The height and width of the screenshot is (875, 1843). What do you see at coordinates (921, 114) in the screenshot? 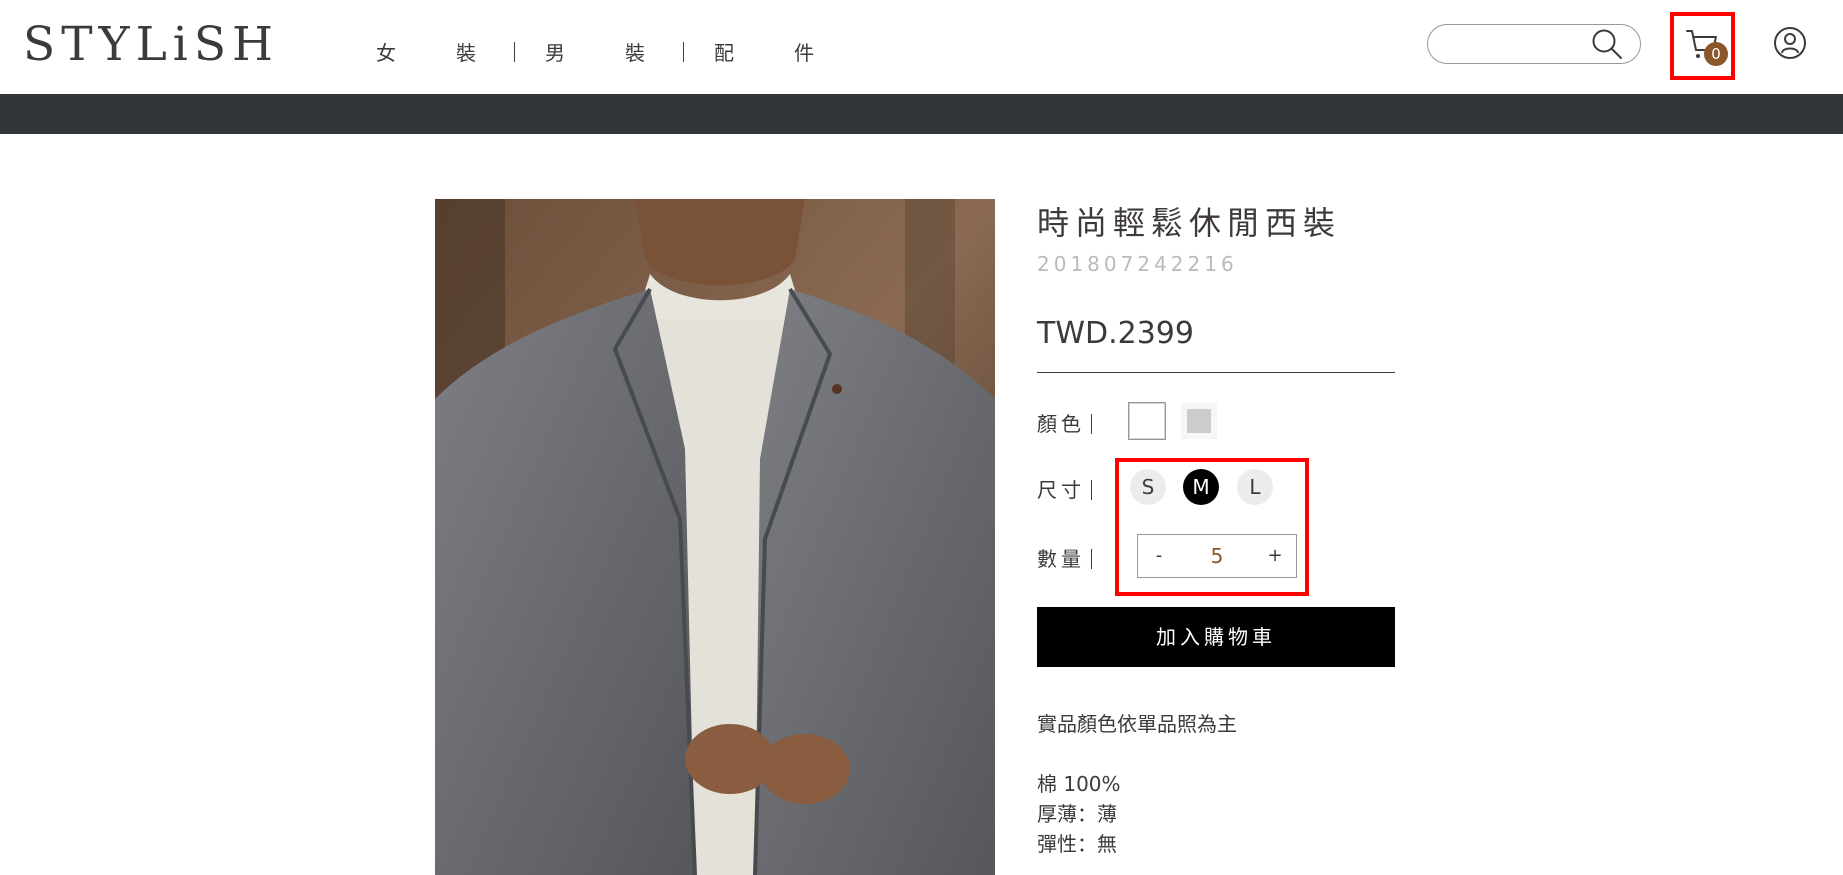
I see `header-strip` at bounding box center [921, 114].